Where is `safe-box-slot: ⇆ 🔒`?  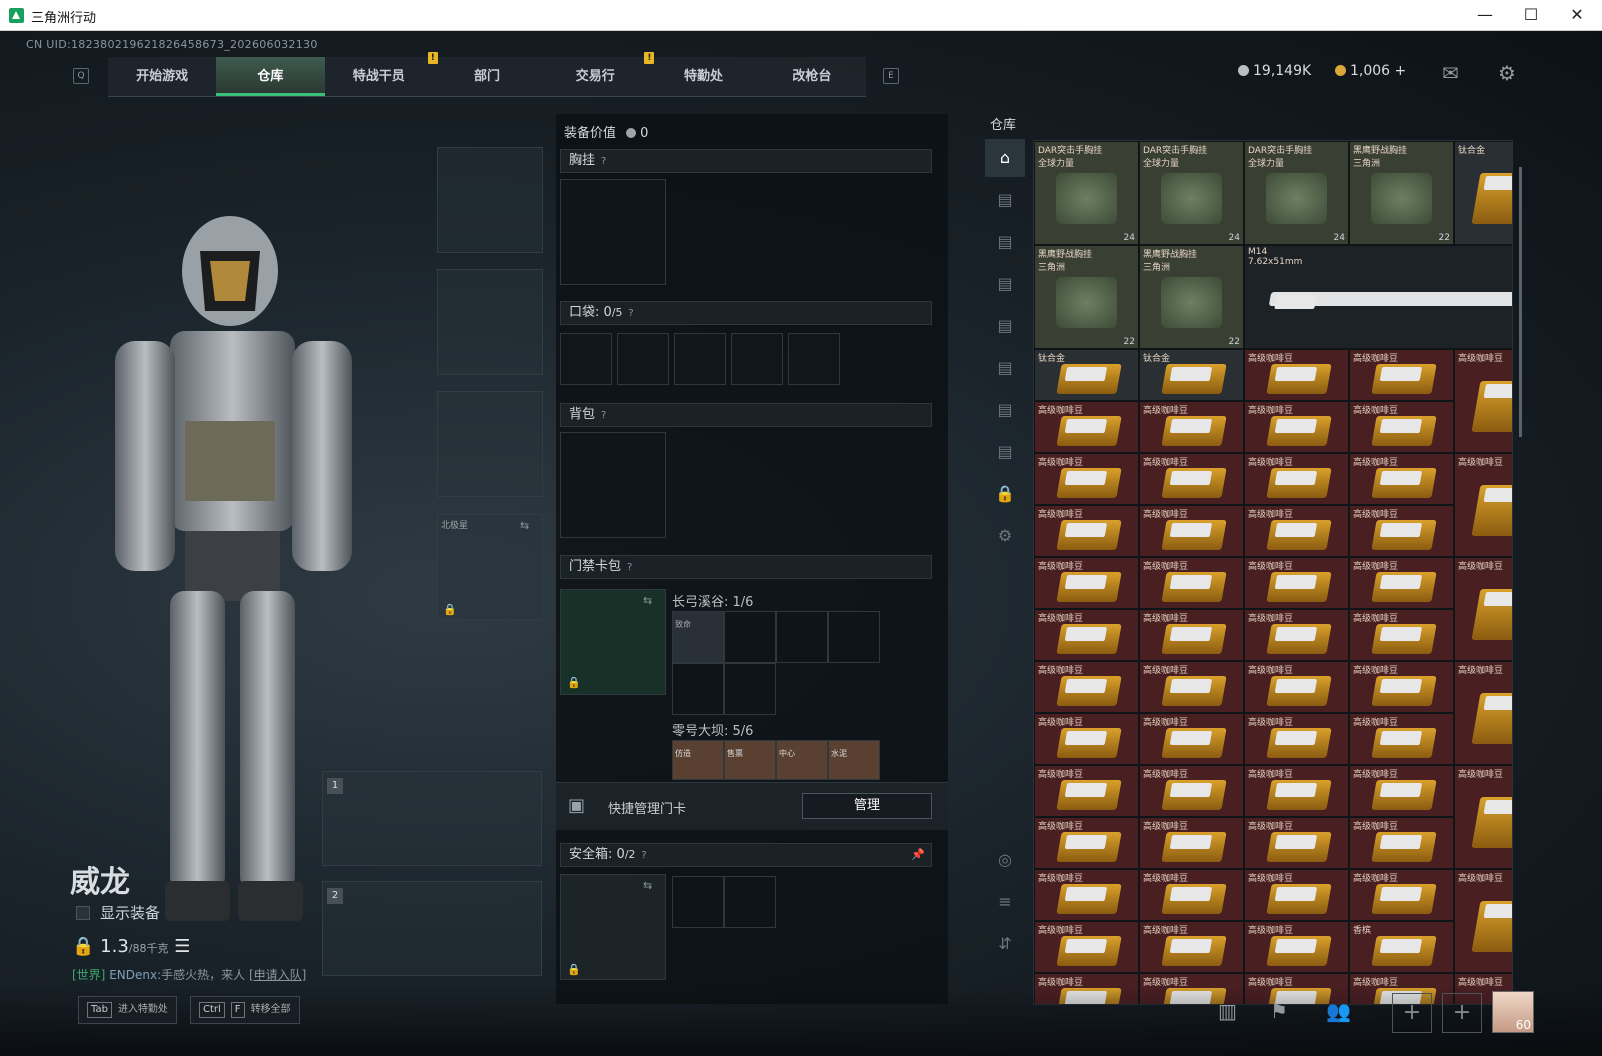 safe-box-slot: ⇆ 🔒 is located at coordinates (613, 927).